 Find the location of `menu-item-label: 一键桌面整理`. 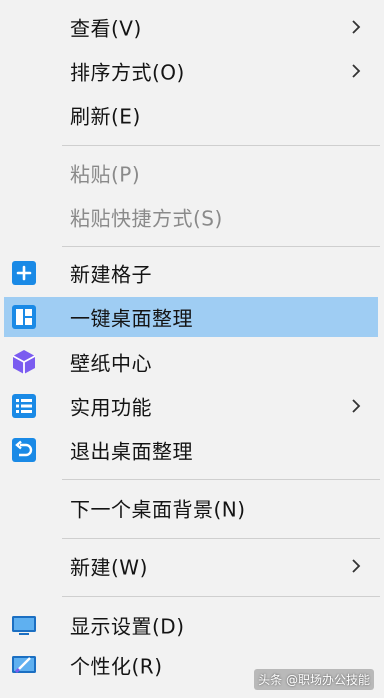

menu-item-label: 一键桌面整理 is located at coordinates (131, 318).